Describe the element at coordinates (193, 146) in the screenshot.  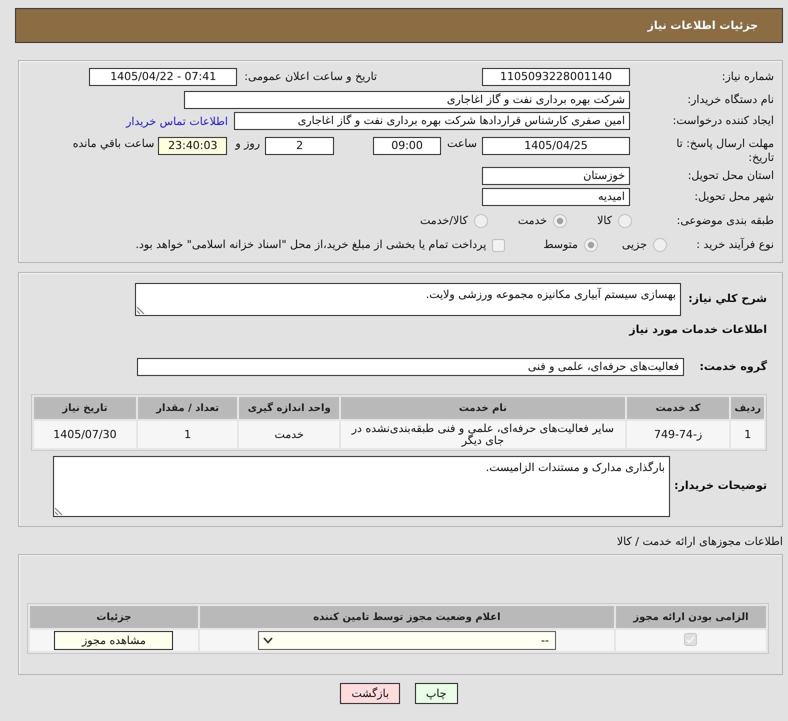
I see `remaining-time-field: 23:40:03` at that location.